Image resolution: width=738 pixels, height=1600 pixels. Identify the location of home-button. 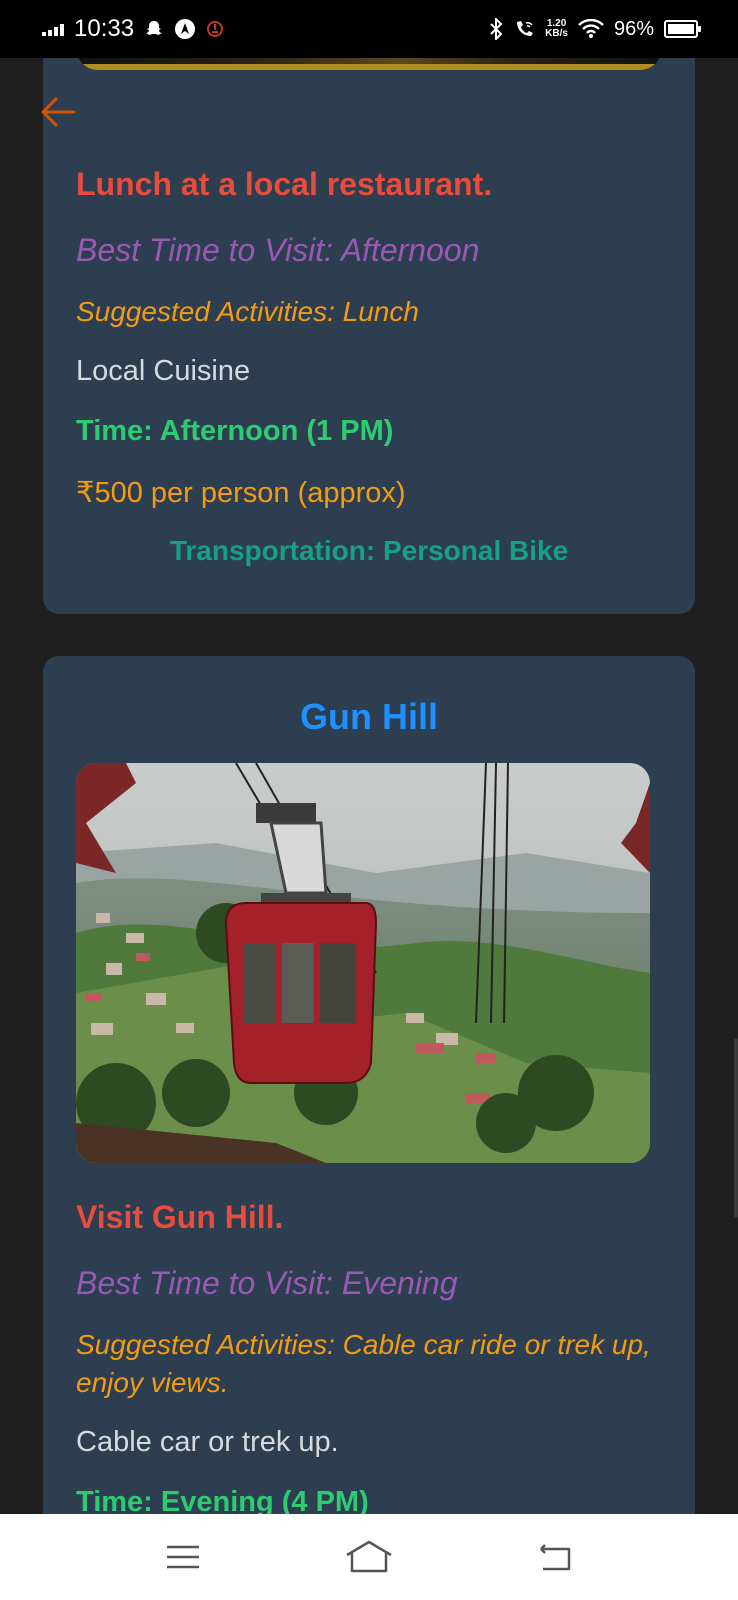
(369, 1557).